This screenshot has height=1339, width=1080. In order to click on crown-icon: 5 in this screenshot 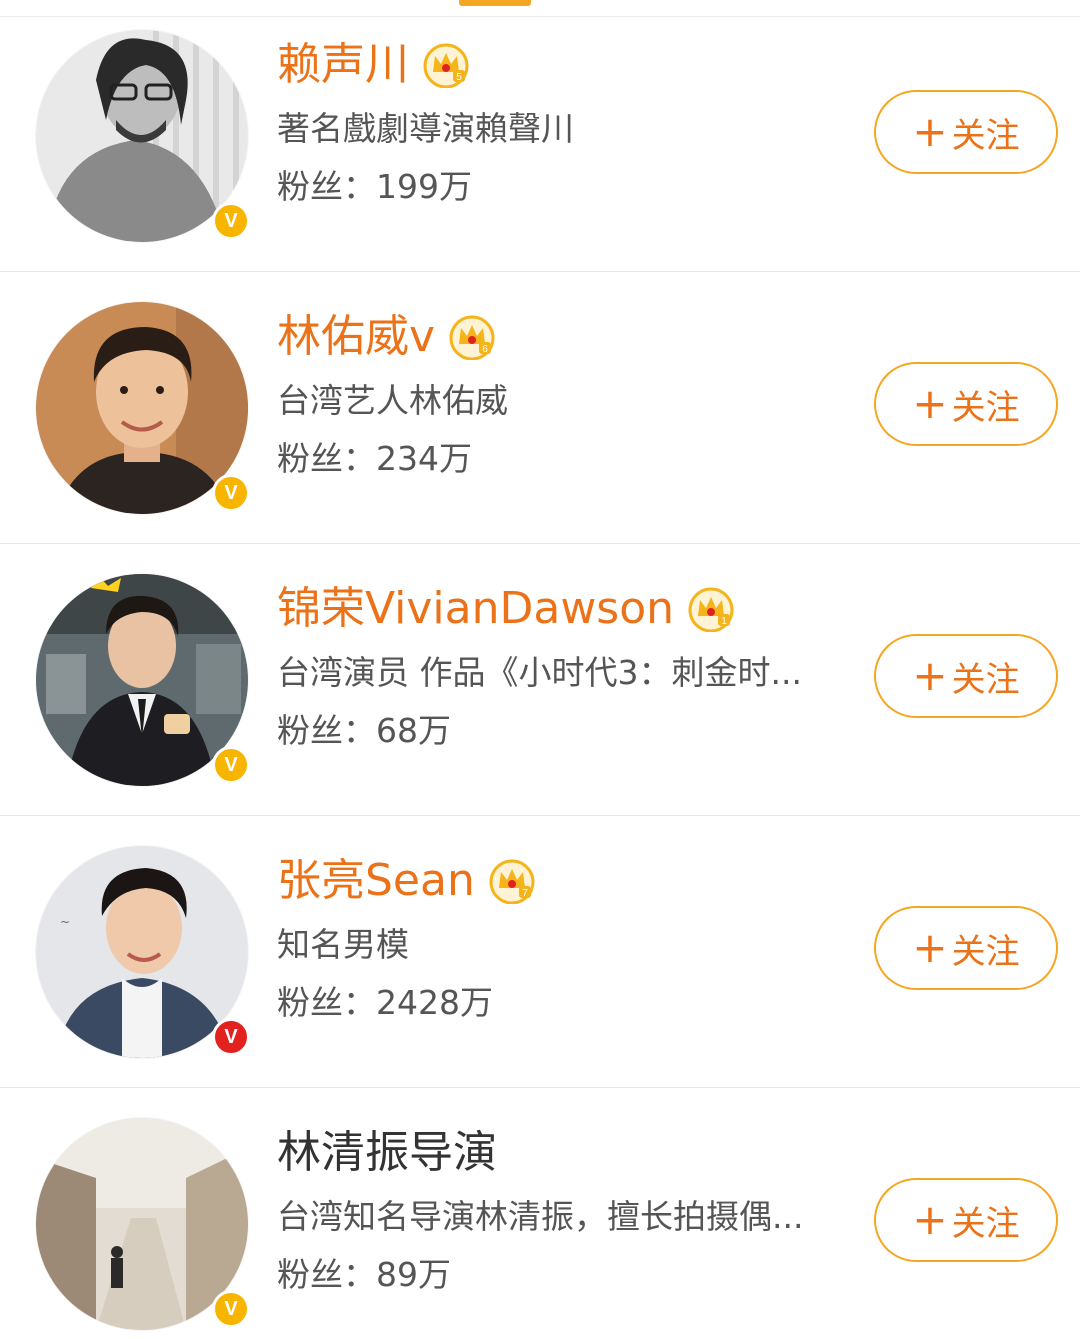, I will do `click(446, 65)`.